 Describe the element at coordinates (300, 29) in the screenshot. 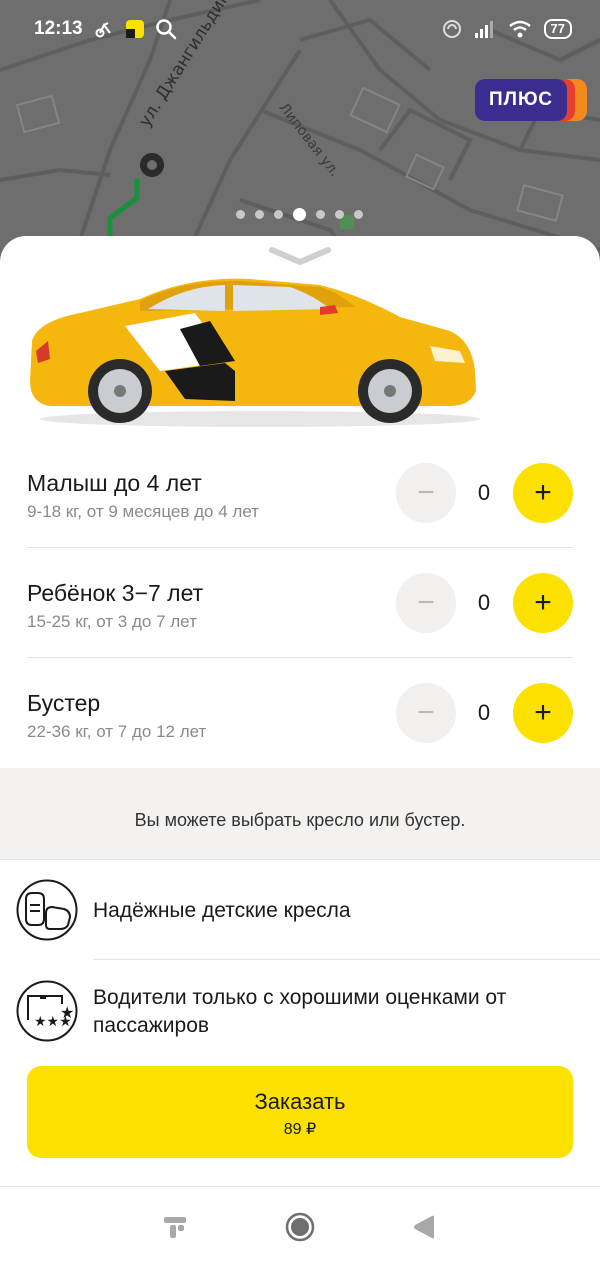

I see `status-bar: 12:13 77` at that location.